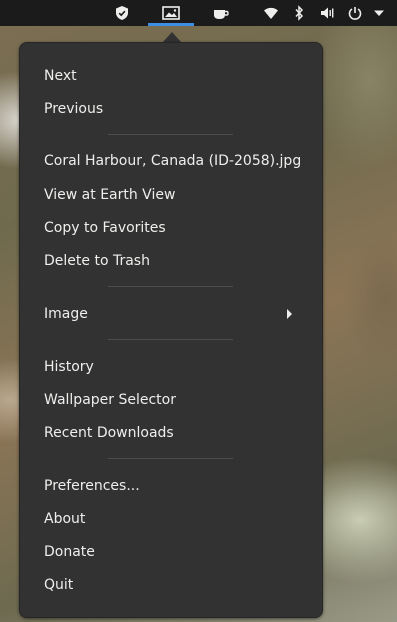  I want to click on menu-item-quit: Quit, so click(171, 585).